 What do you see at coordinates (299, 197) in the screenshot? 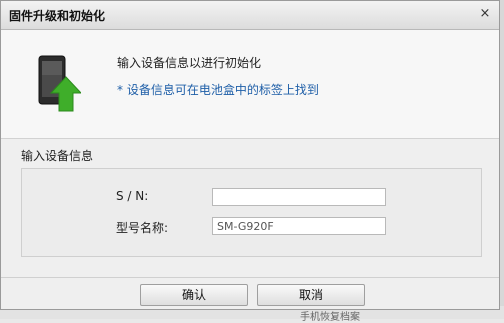
I see `sn-input` at bounding box center [299, 197].